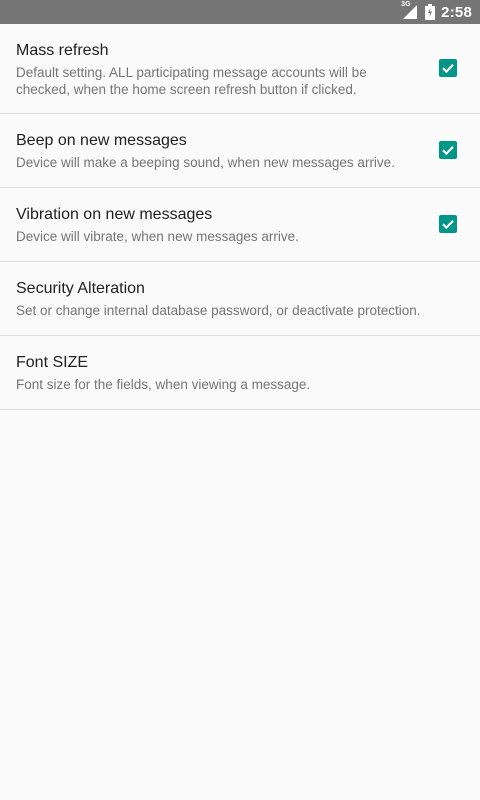 The height and width of the screenshot is (800, 480). I want to click on setting-title: Mass refresh, so click(62, 50).